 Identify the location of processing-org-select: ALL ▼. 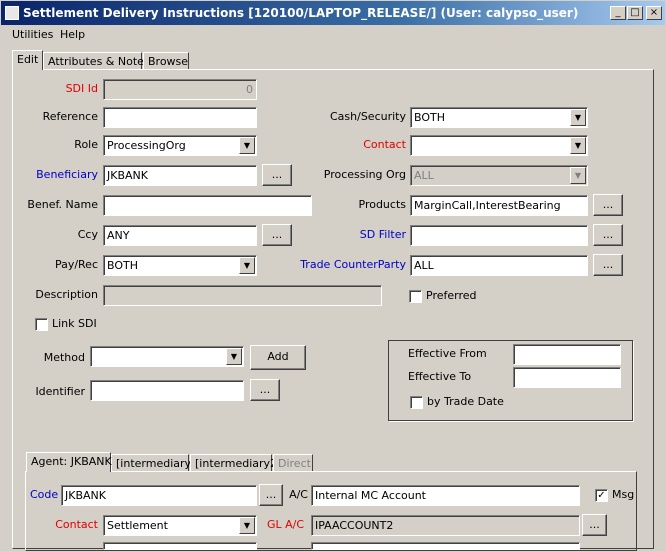
(499, 175).